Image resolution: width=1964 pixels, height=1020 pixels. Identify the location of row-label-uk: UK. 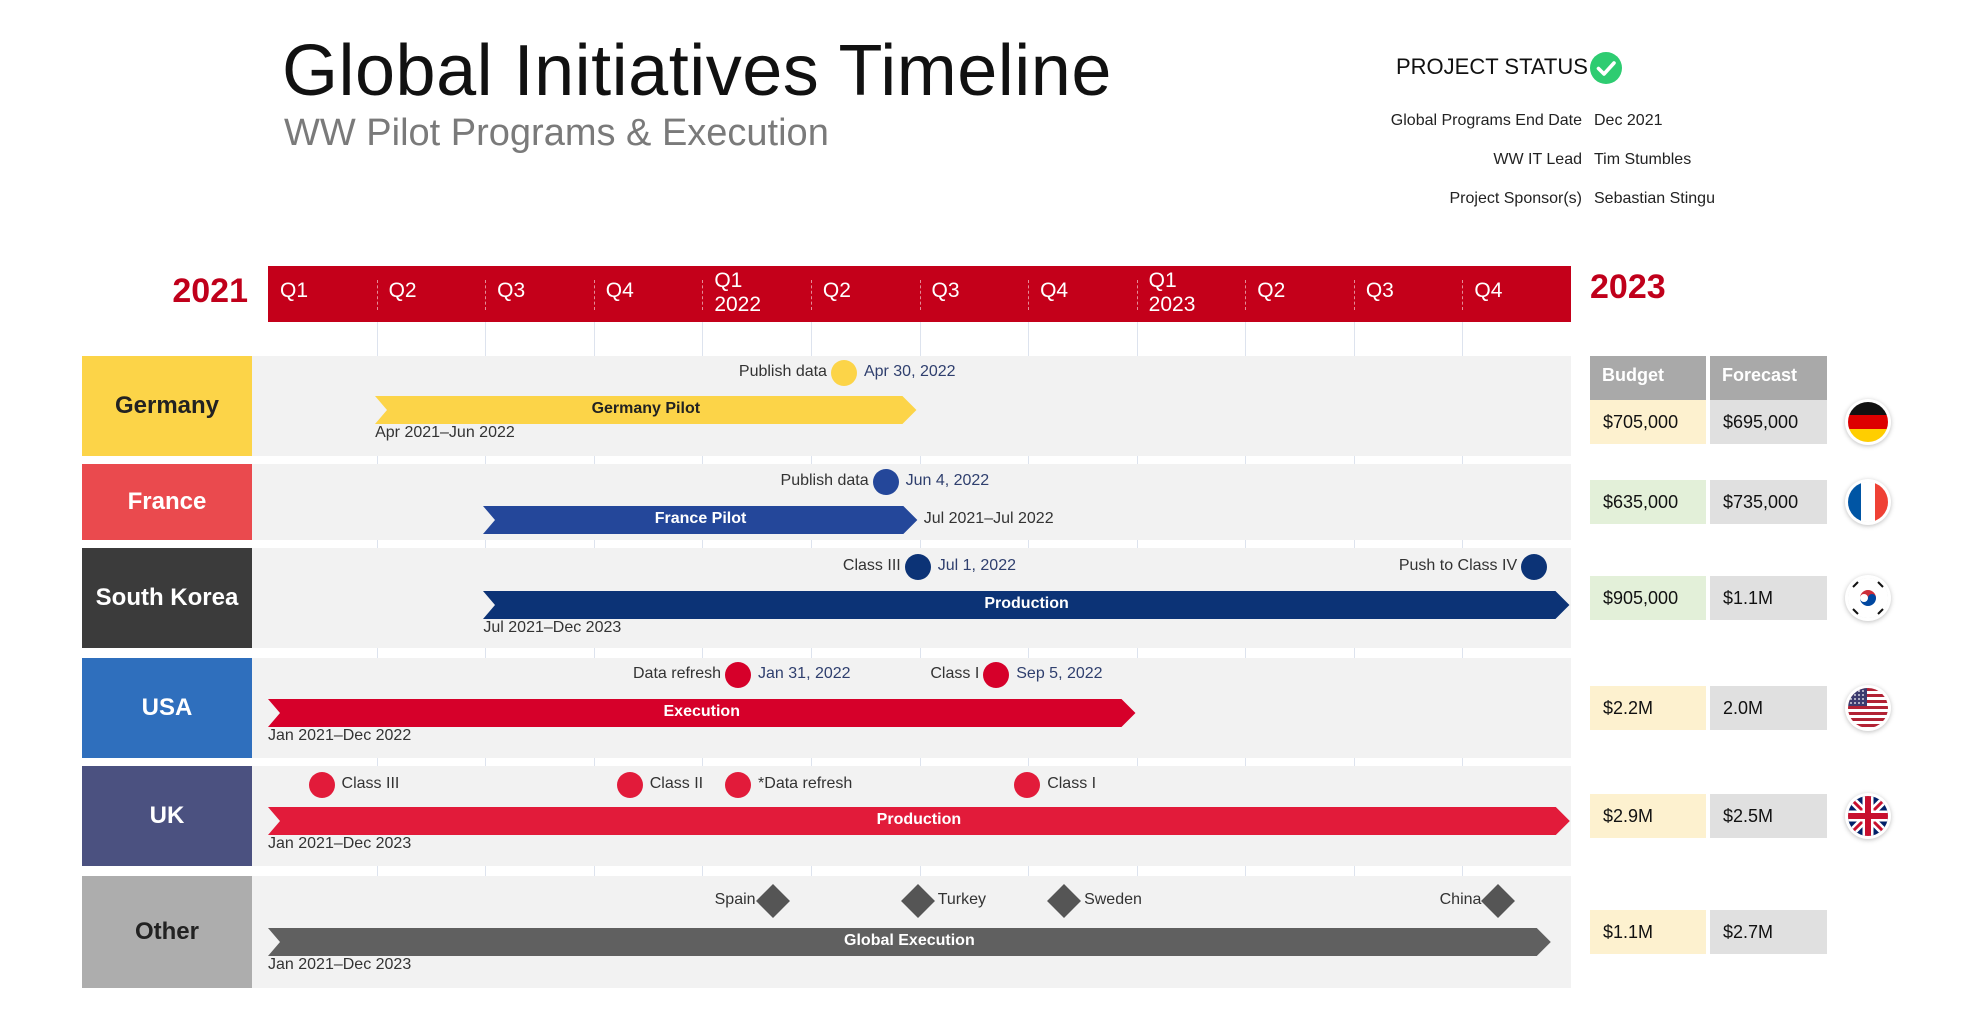
(167, 816).